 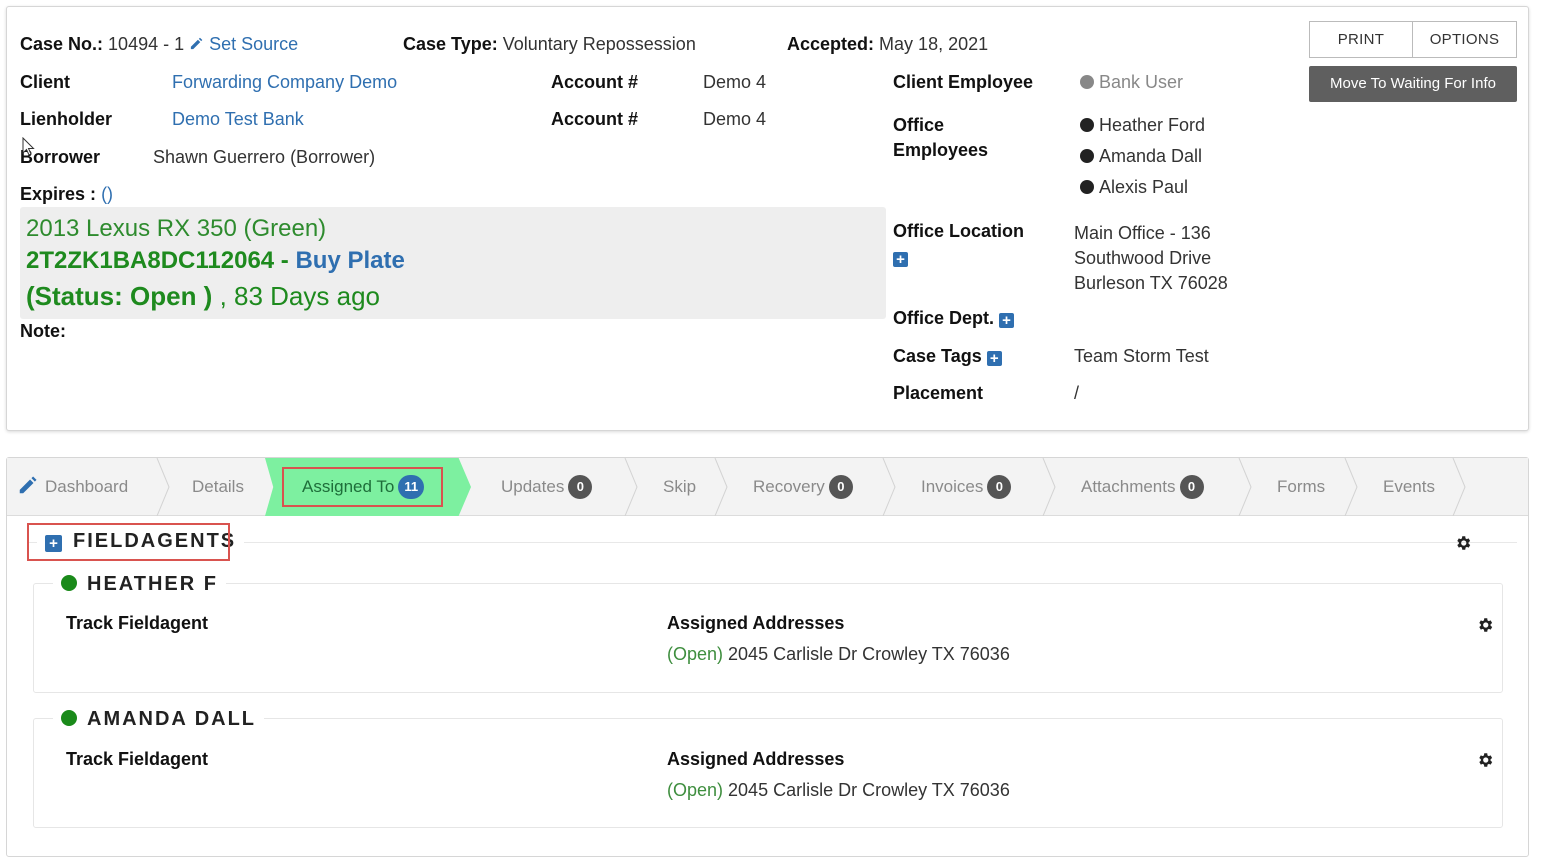 What do you see at coordinates (176, 228) in the screenshot?
I see `vehicle-description: 2013 Lexus RX 350 (Green)` at bounding box center [176, 228].